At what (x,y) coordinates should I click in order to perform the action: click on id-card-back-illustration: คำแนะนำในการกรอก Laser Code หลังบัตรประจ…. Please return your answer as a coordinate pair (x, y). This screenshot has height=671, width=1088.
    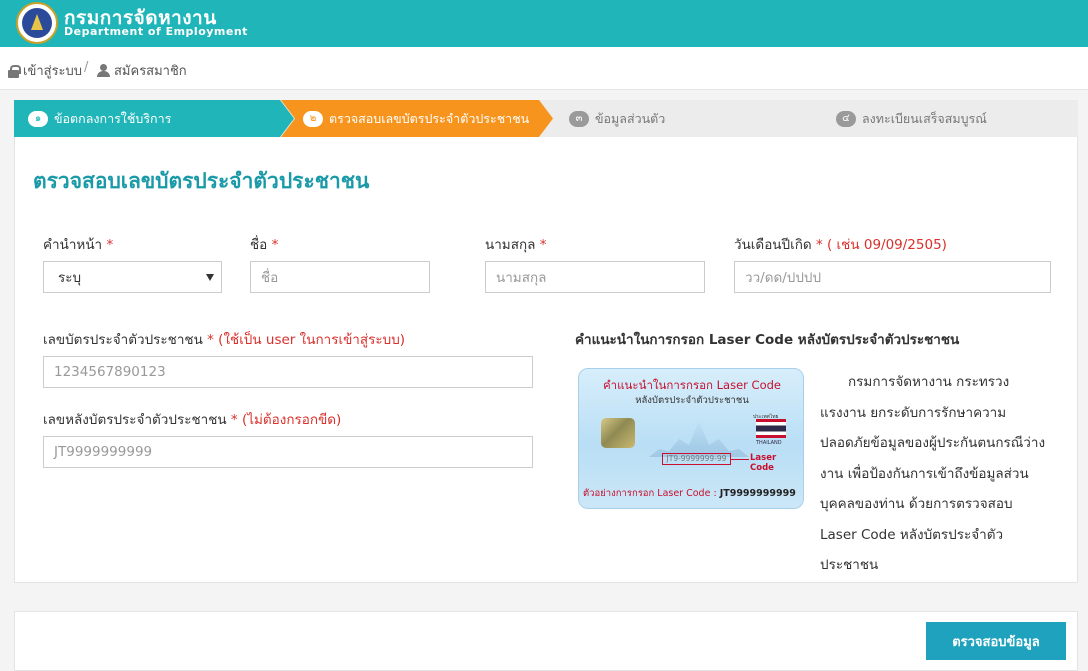
    Looking at the image, I should click on (691, 438).